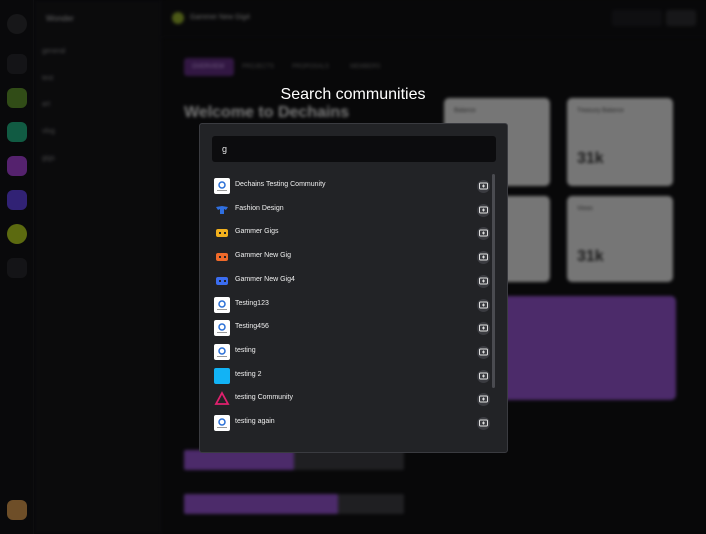 This screenshot has width=706, height=534. What do you see at coordinates (252, 327) in the screenshot?
I see `community-name: Testing456` at bounding box center [252, 327].